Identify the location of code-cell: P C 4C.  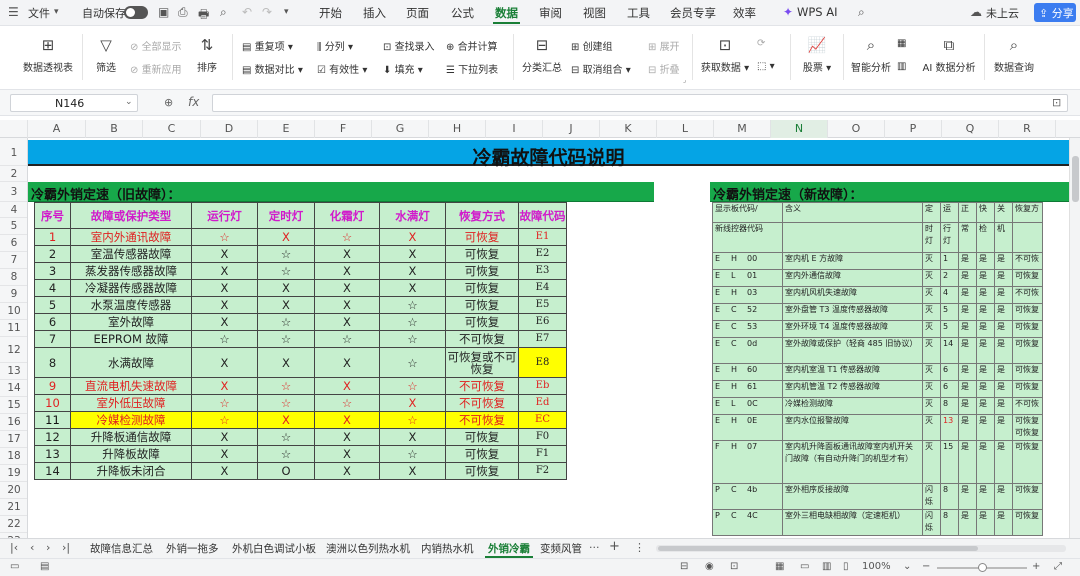
(747, 522).